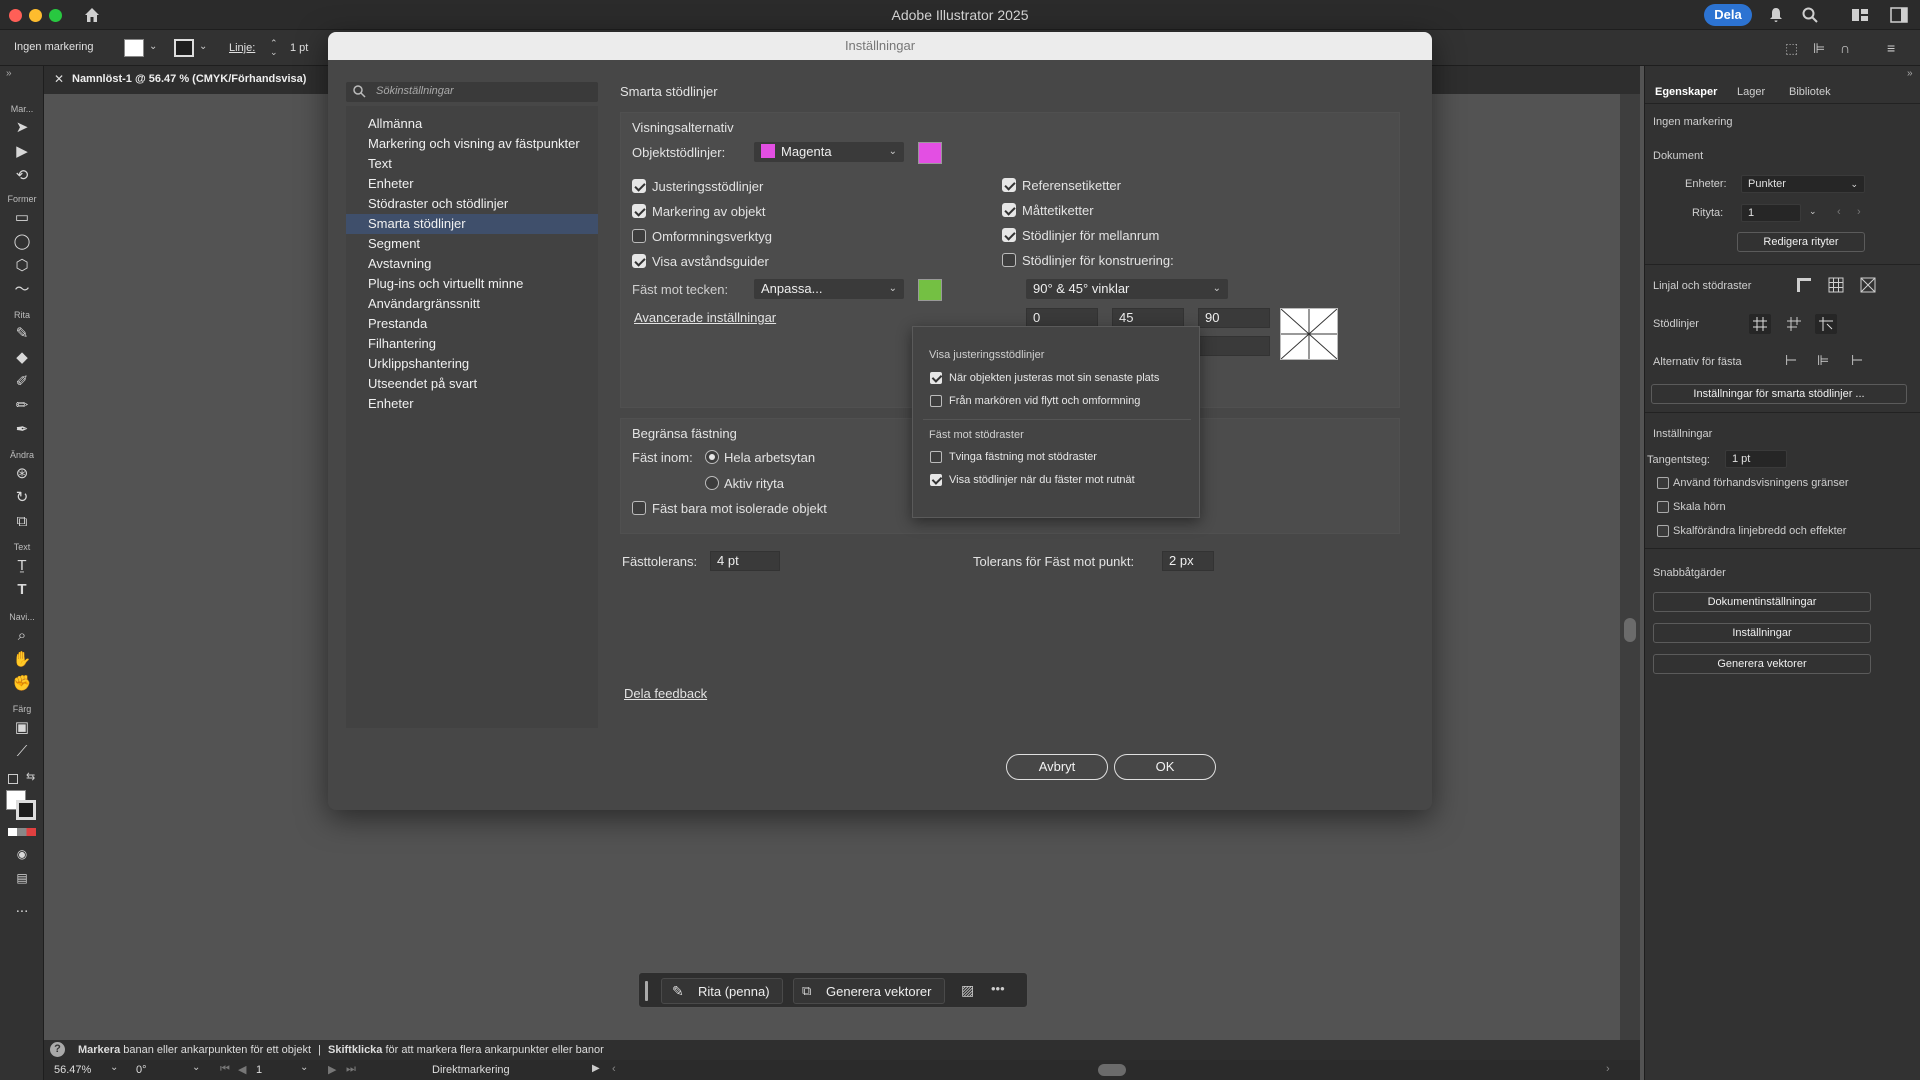  Describe the element at coordinates (1630, 567) in the screenshot. I see `vertical-scrollbar` at that location.